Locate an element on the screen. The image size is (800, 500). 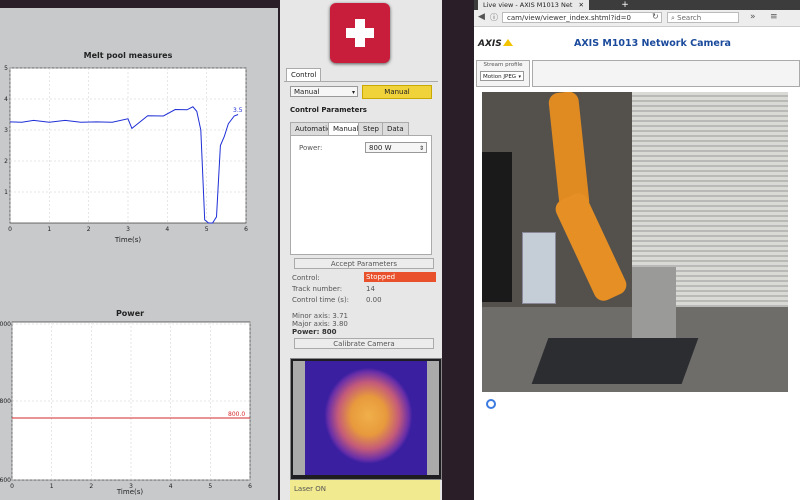
info-icon: ⓘ is located at coordinates (494, 17).